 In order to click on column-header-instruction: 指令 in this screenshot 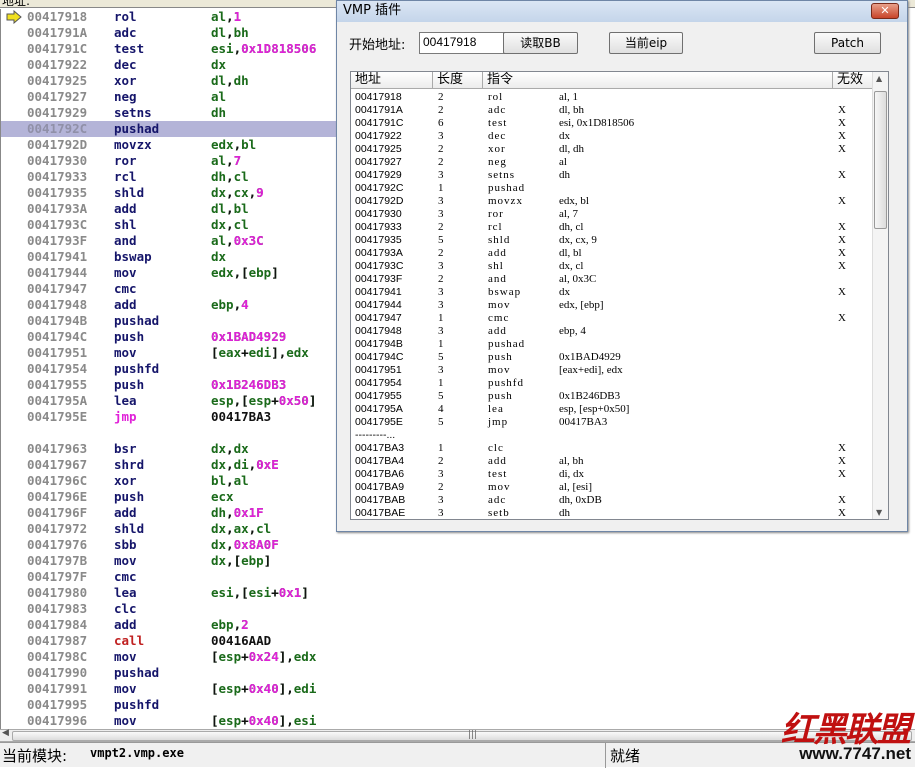, I will do `click(658, 80)`.